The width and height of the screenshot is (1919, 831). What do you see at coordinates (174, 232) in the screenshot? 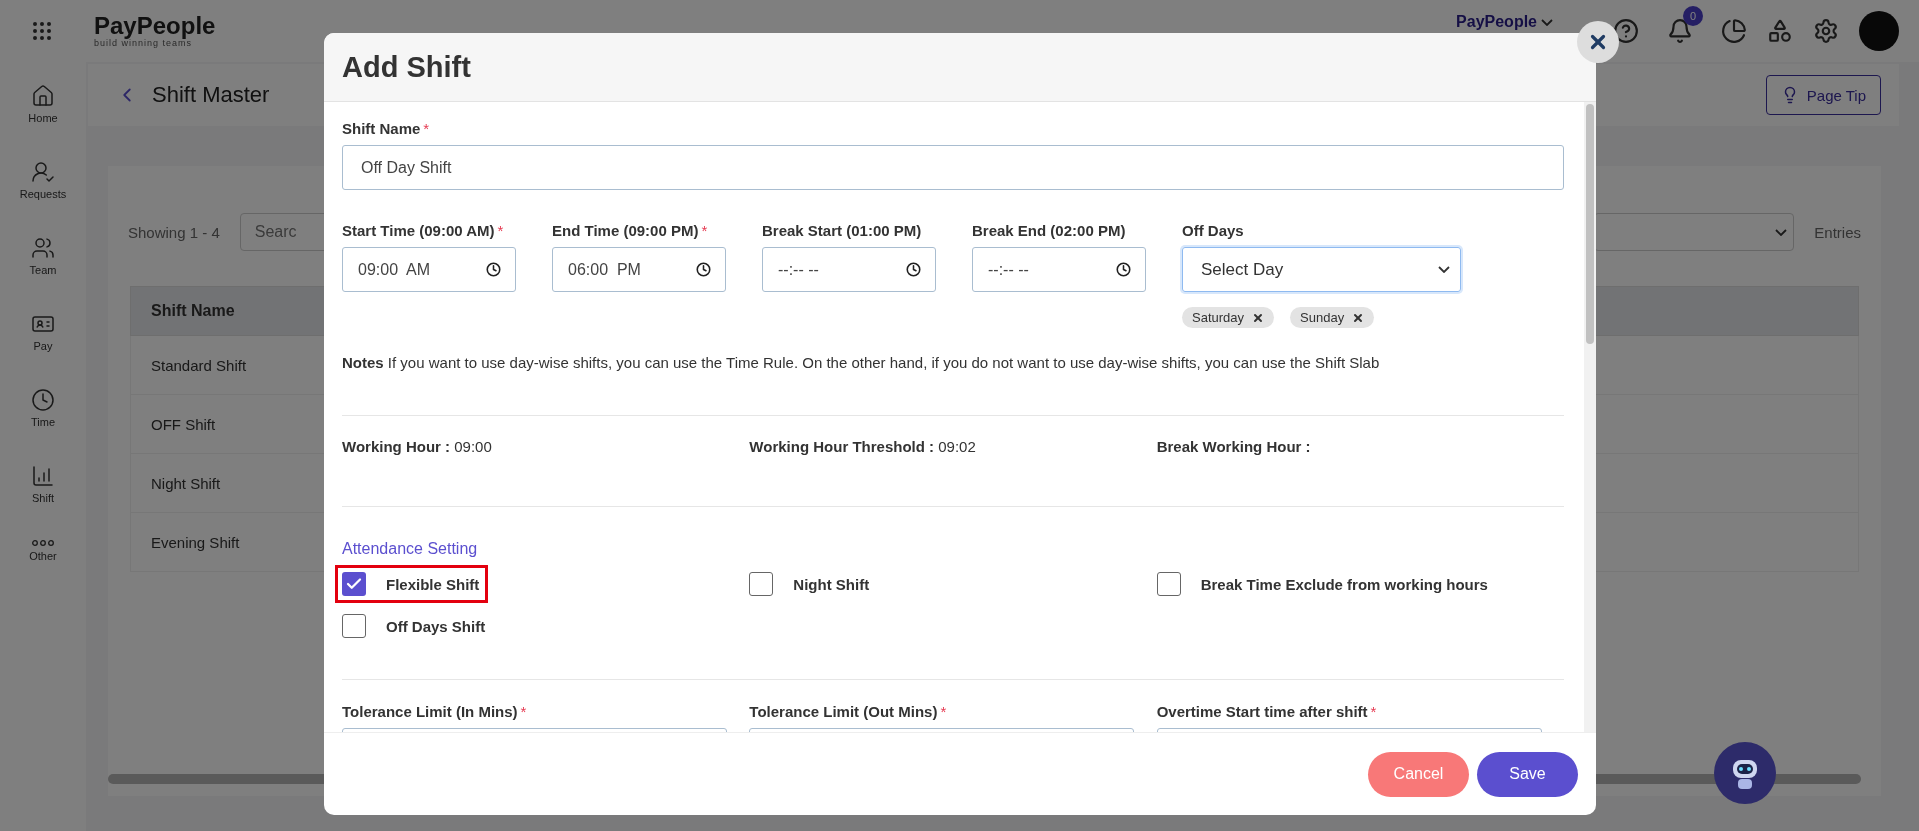
I see `showing-count: Showing 1 - 4` at bounding box center [174, 232].